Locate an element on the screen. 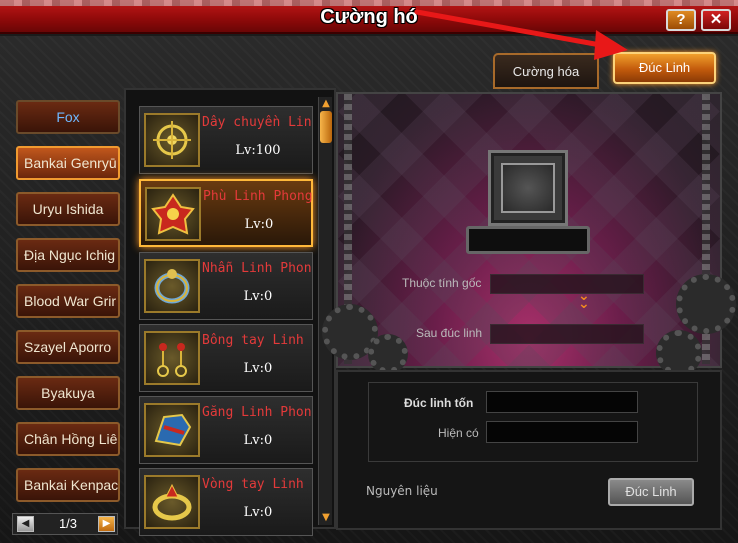  character-item-chan-hong-lien: Chân Hồng Liê is located at coordinates (68, 439).